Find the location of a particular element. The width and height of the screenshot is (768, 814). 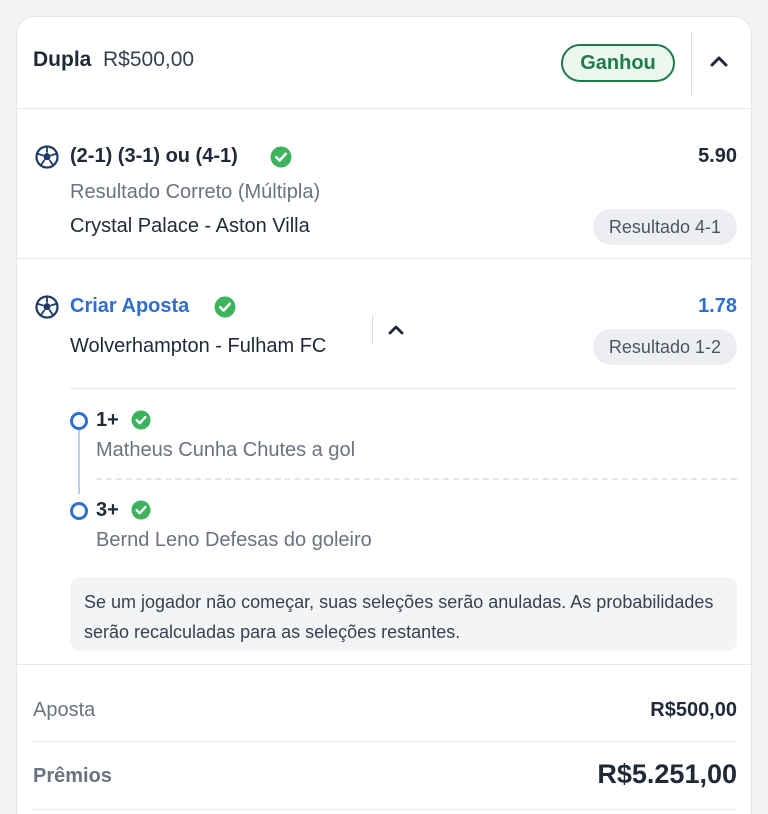

result-pill: Resultado 1-2 is located at coordinates (664, 347).